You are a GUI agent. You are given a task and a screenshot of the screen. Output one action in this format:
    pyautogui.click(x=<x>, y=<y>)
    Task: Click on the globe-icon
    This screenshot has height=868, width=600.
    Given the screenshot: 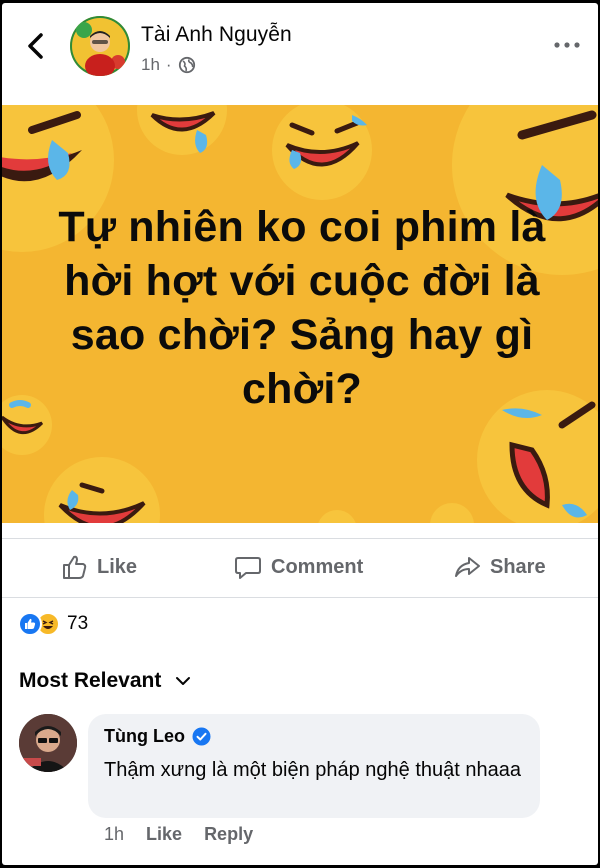 What is the action you would take?
    pyautogui.click(x=186, y=65)
    